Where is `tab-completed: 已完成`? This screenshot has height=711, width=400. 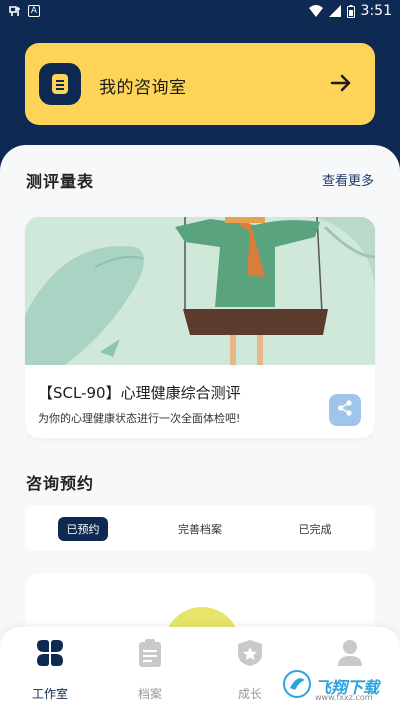
tab-completed: 已完成 is located at coordinates (315, 529).